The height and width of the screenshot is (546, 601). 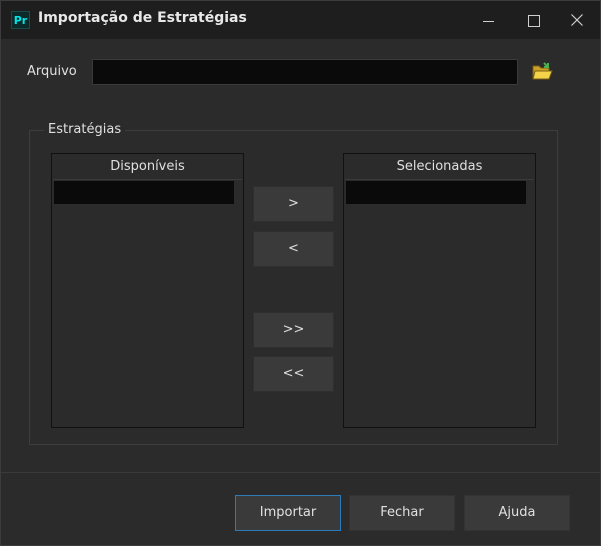 I want to click on help-button: Ajuda, so click(x=517, y=513).